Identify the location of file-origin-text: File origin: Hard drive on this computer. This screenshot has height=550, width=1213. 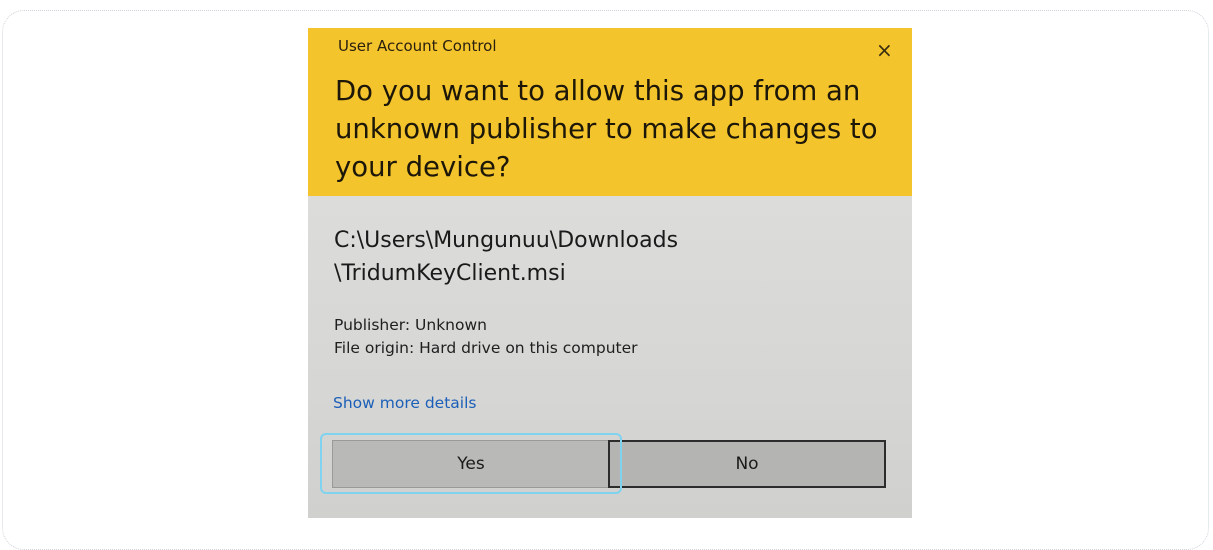
(486, 348).